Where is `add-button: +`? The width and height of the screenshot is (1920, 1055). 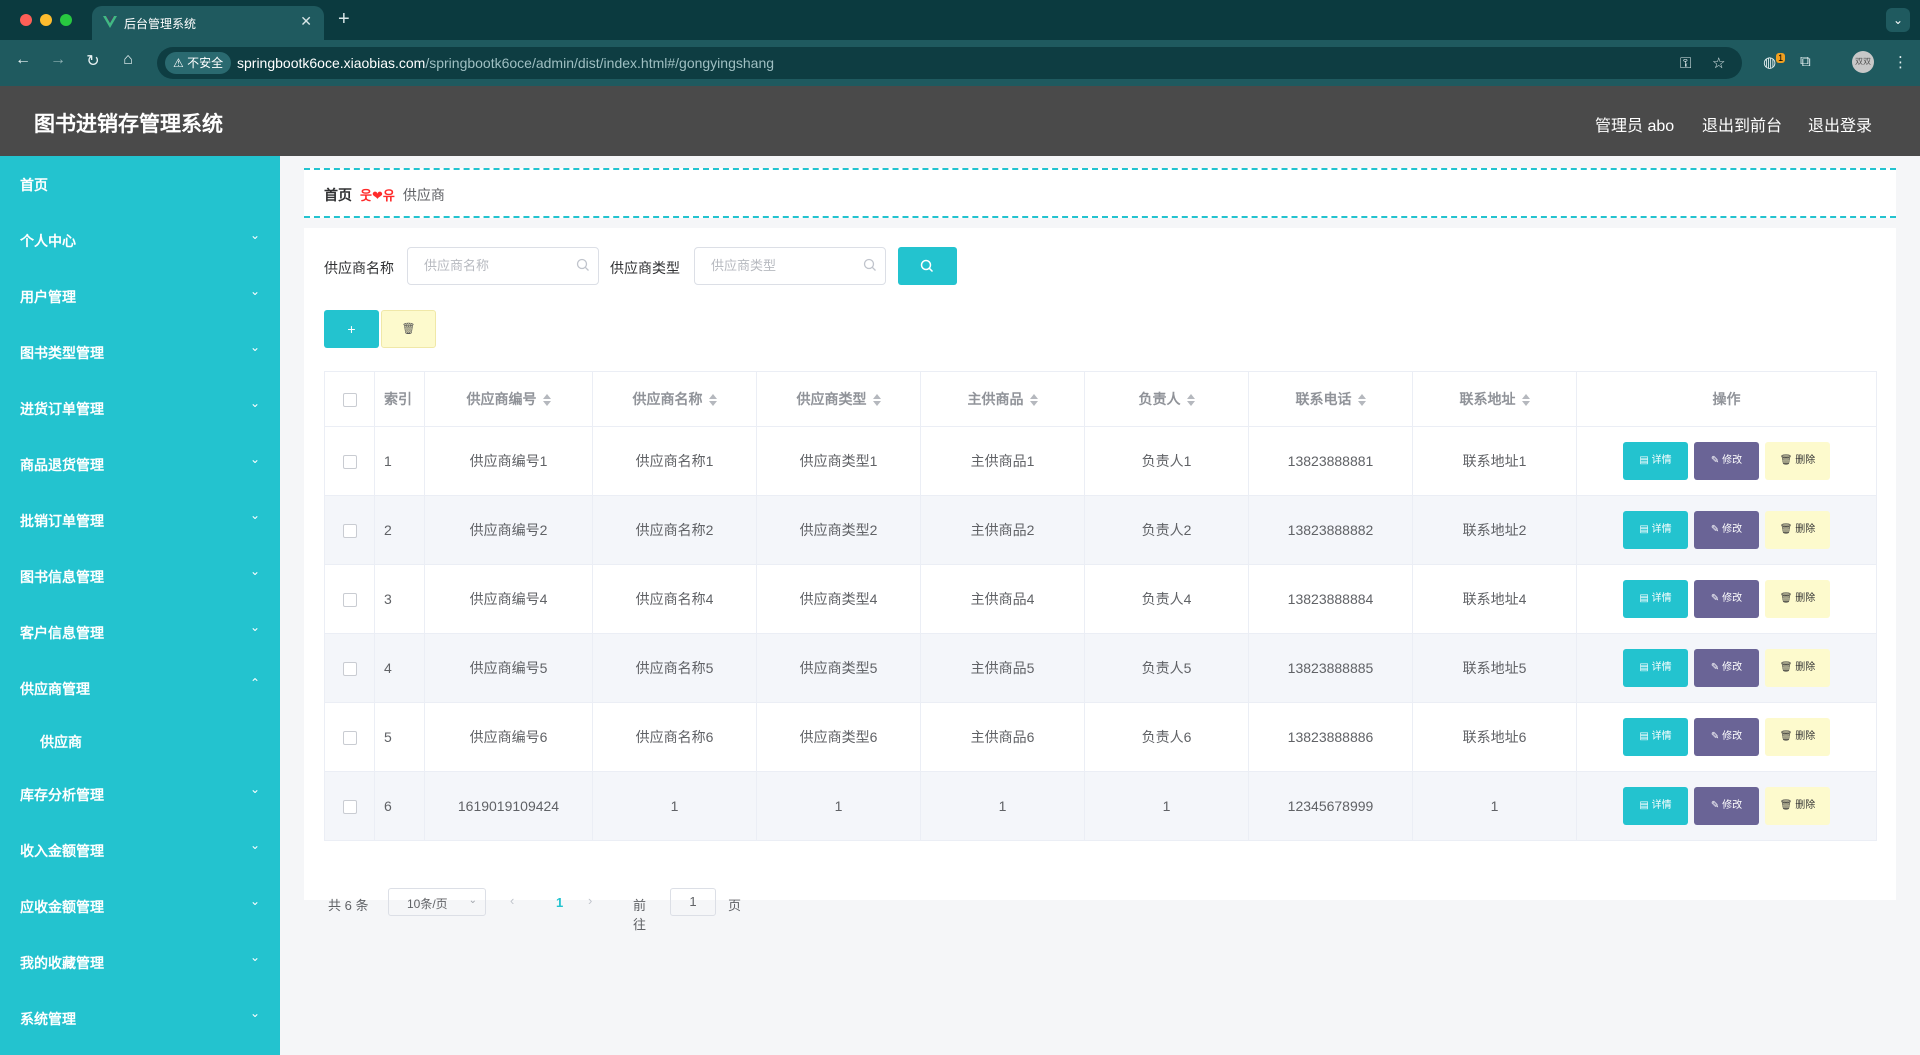
add-button: + is located at coordinates (351, 329).